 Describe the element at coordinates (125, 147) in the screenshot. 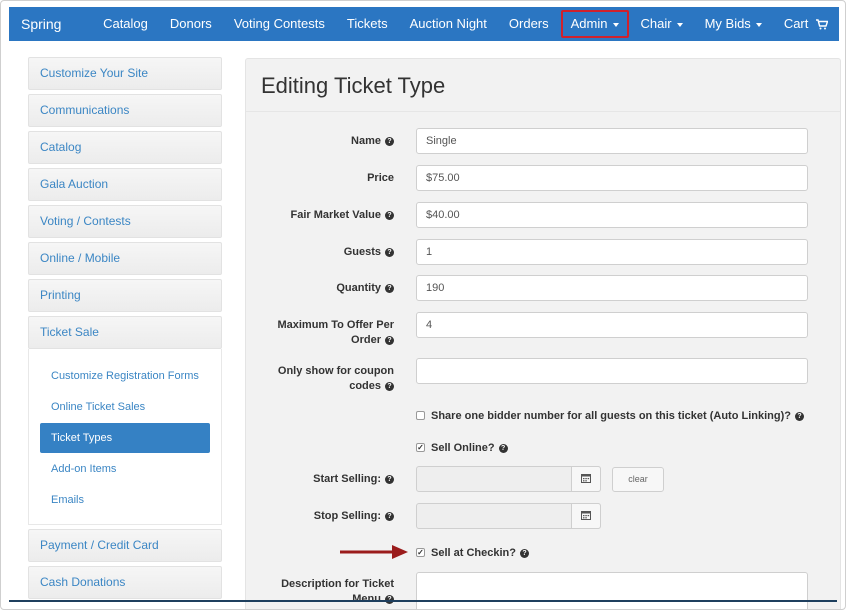

I see `sidebar-item-catalog: Catalog` at that location.